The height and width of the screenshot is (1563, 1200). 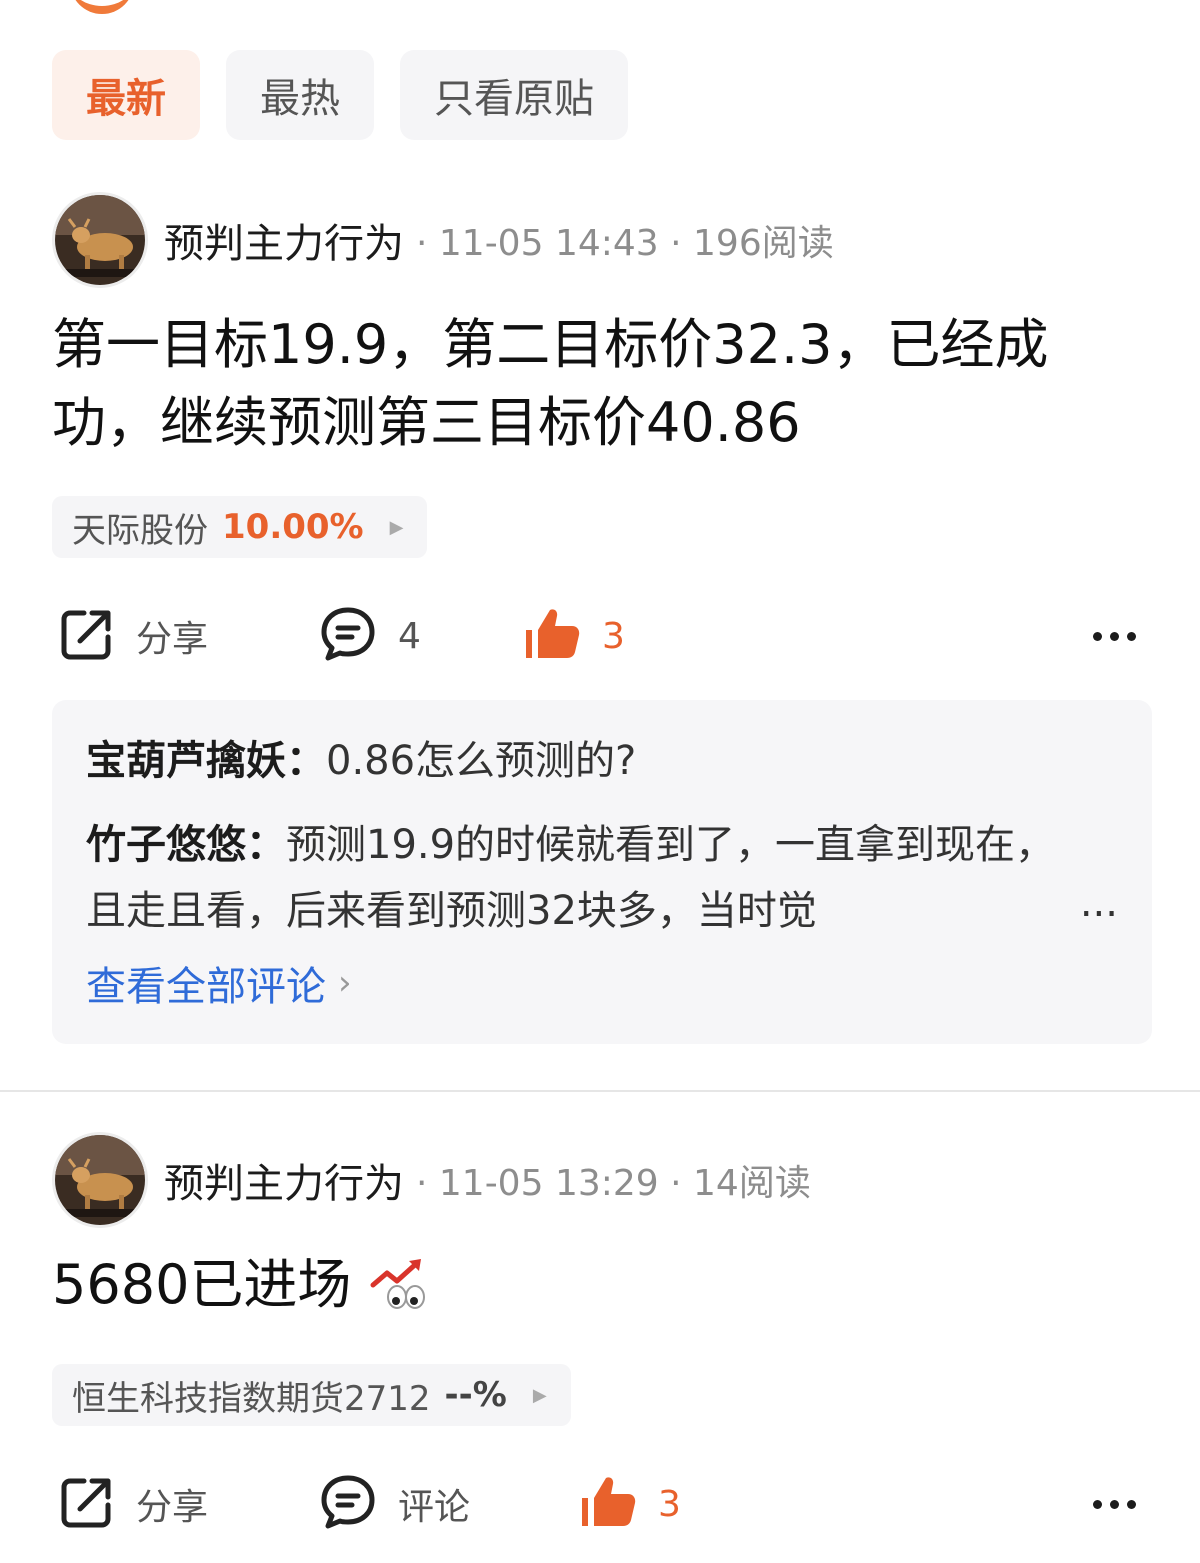 I want to click on commenter-name: 竹子悠悠：, so click(x=186, y=845).